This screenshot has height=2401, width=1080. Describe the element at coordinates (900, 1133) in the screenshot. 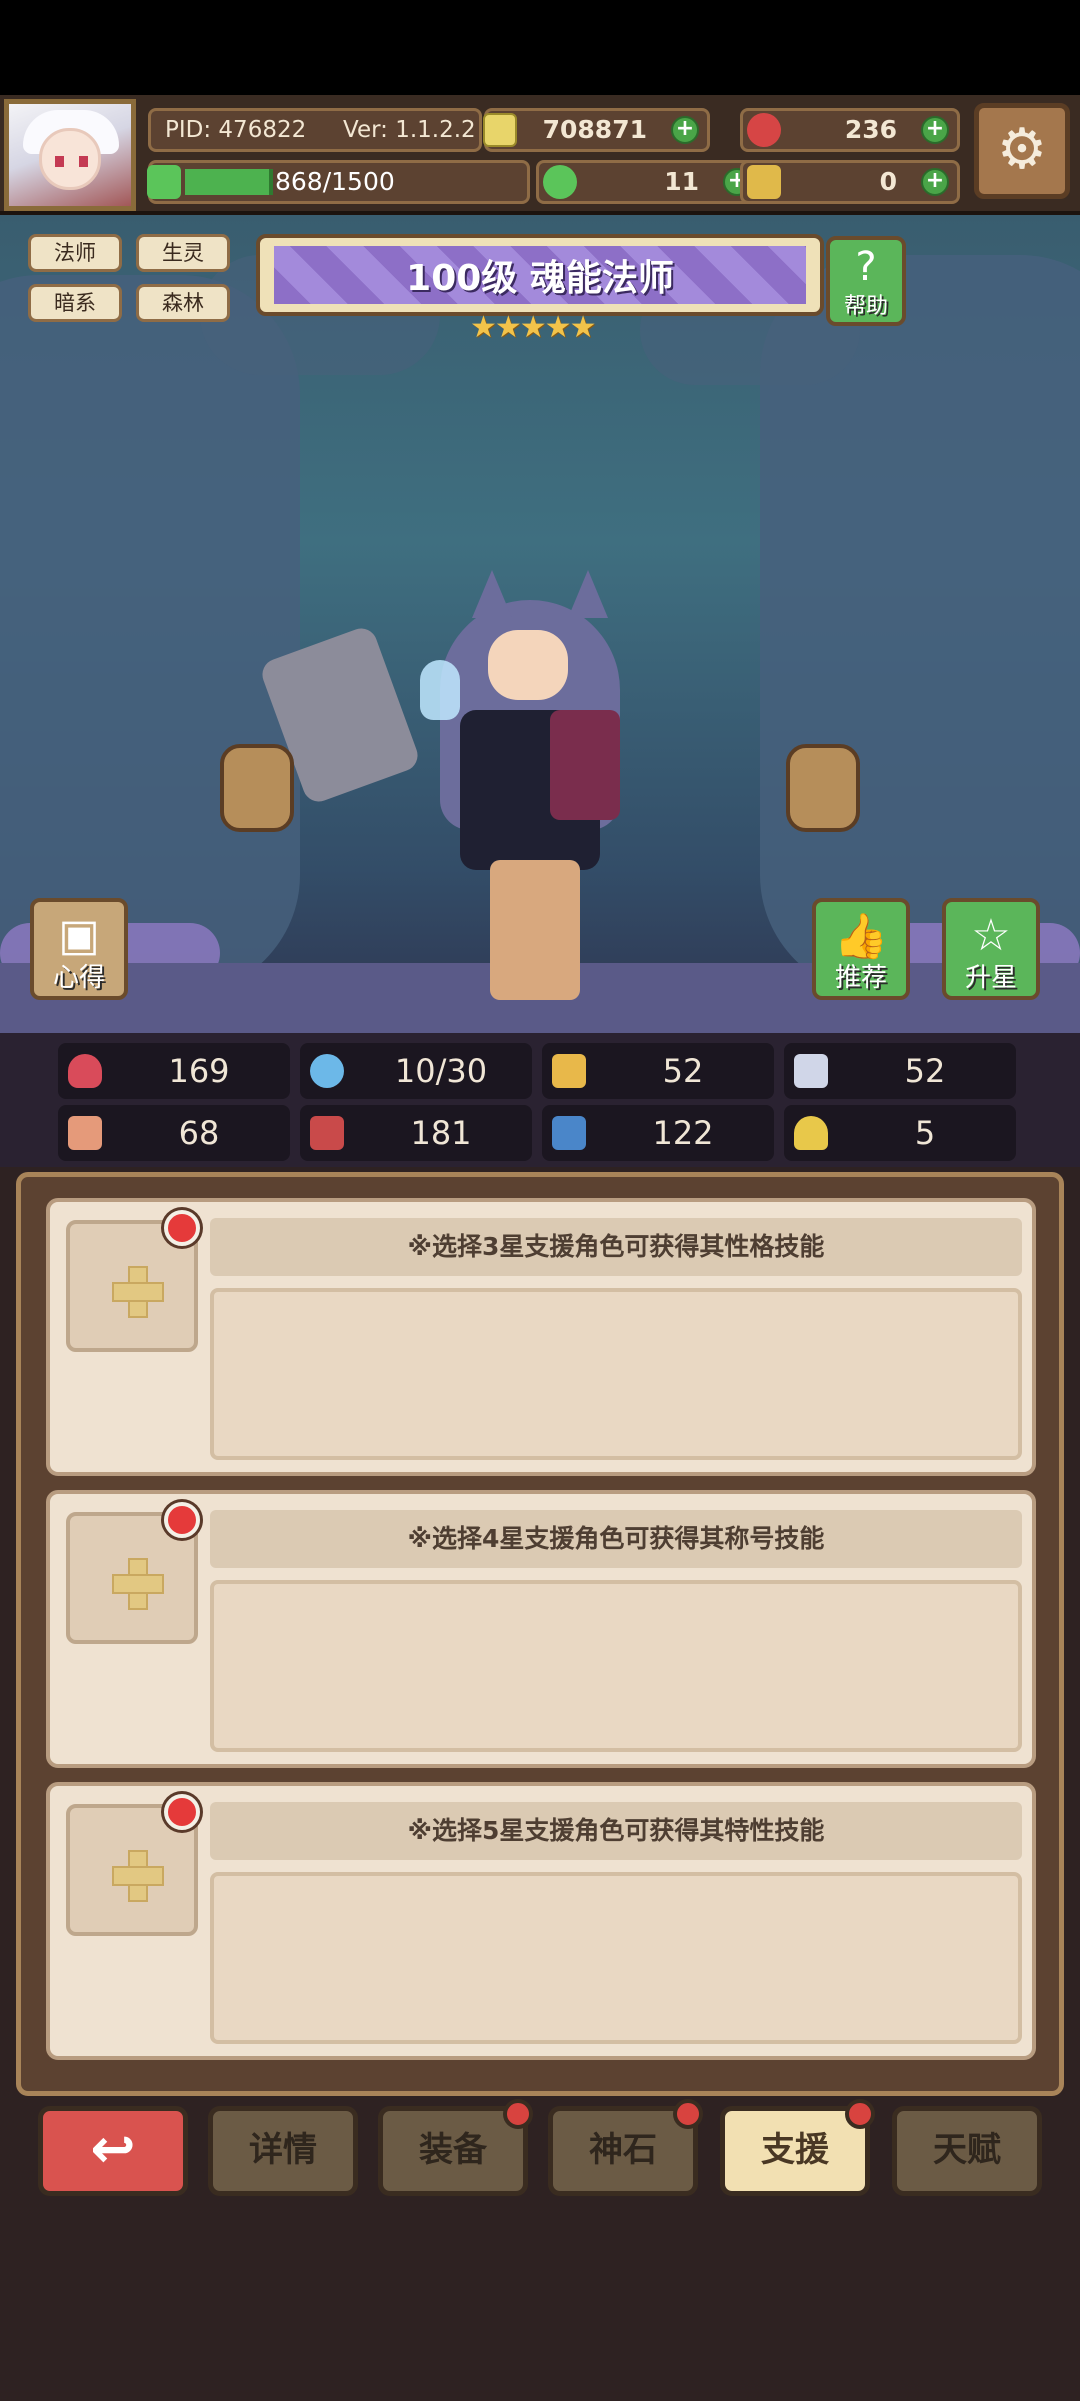

I see `stat-luck: 5` at that location.